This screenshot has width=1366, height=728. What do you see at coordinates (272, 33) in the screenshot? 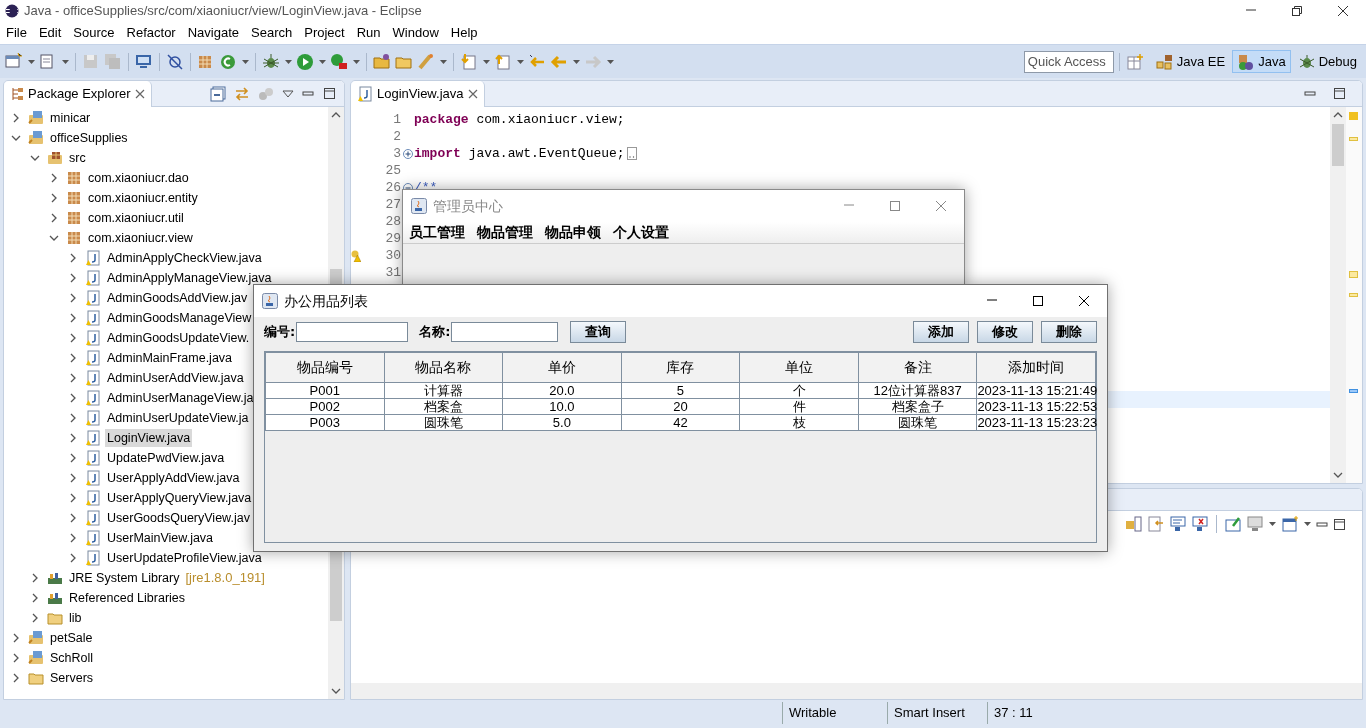
I see `menu-item: Search` at bounding box center [272, 33].